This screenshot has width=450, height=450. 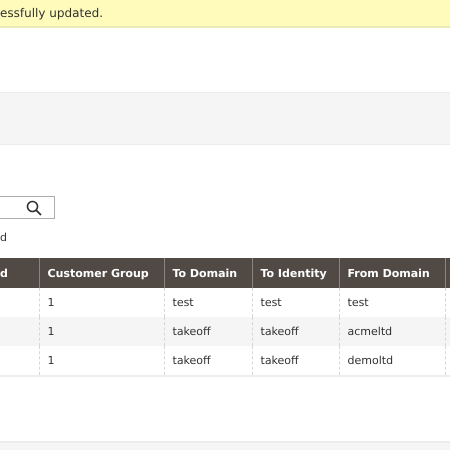 I want to click on message-text: essfully updated., so click(x=52, y=13).